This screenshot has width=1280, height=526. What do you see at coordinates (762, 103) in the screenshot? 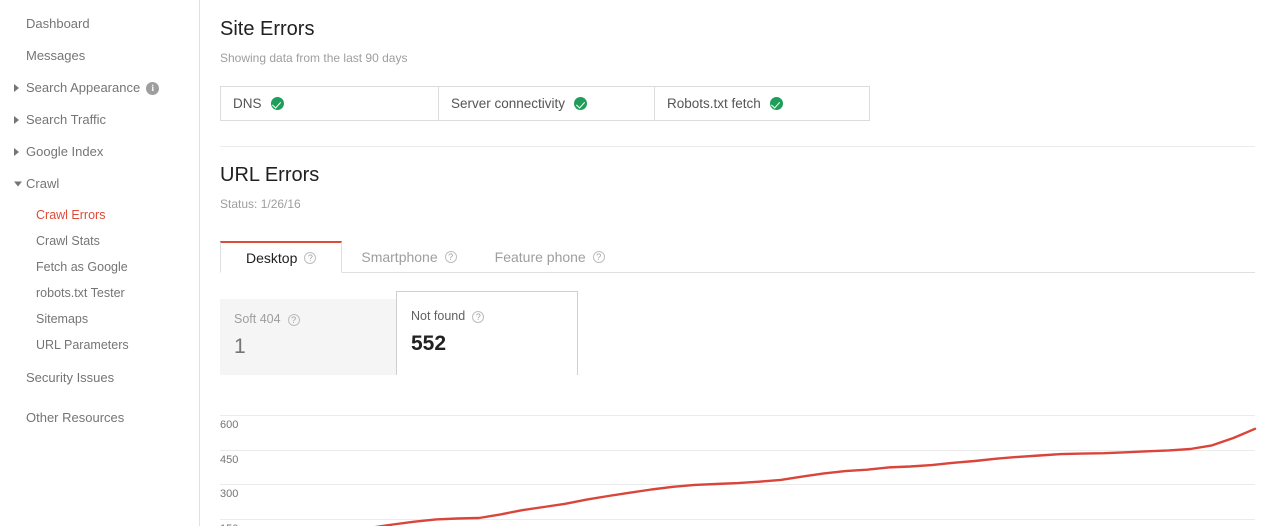
I see `site-error-cell-robots-txt-fetch: Robots.txt fetch` at bounding box center [762, 103].